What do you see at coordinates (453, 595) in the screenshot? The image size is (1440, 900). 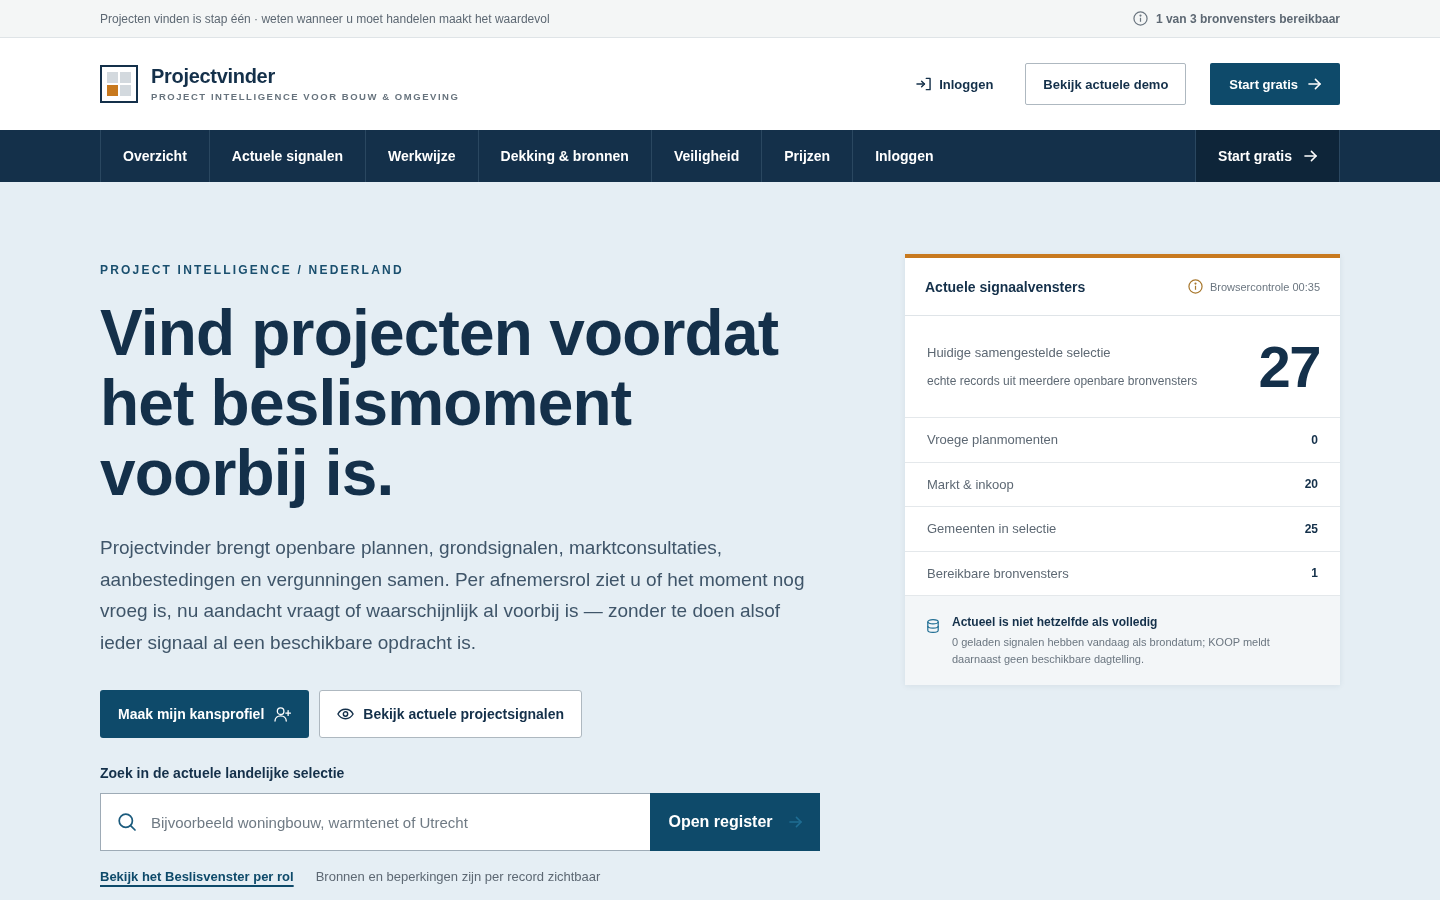 I see `hero-intro: Projectvinder brengt openbare plannen, grondsignalen, marktconsultaties, aanbestedingen en vergunningen samen. Per afnemersrol ziet u of het moment nog vroeg is, nu aandacht vraagt of waarschijnlijk al voorbij is — zonder te doen alsof ieder signaal al een beschikbare opdracht is.` at bounding box center [453, 595].